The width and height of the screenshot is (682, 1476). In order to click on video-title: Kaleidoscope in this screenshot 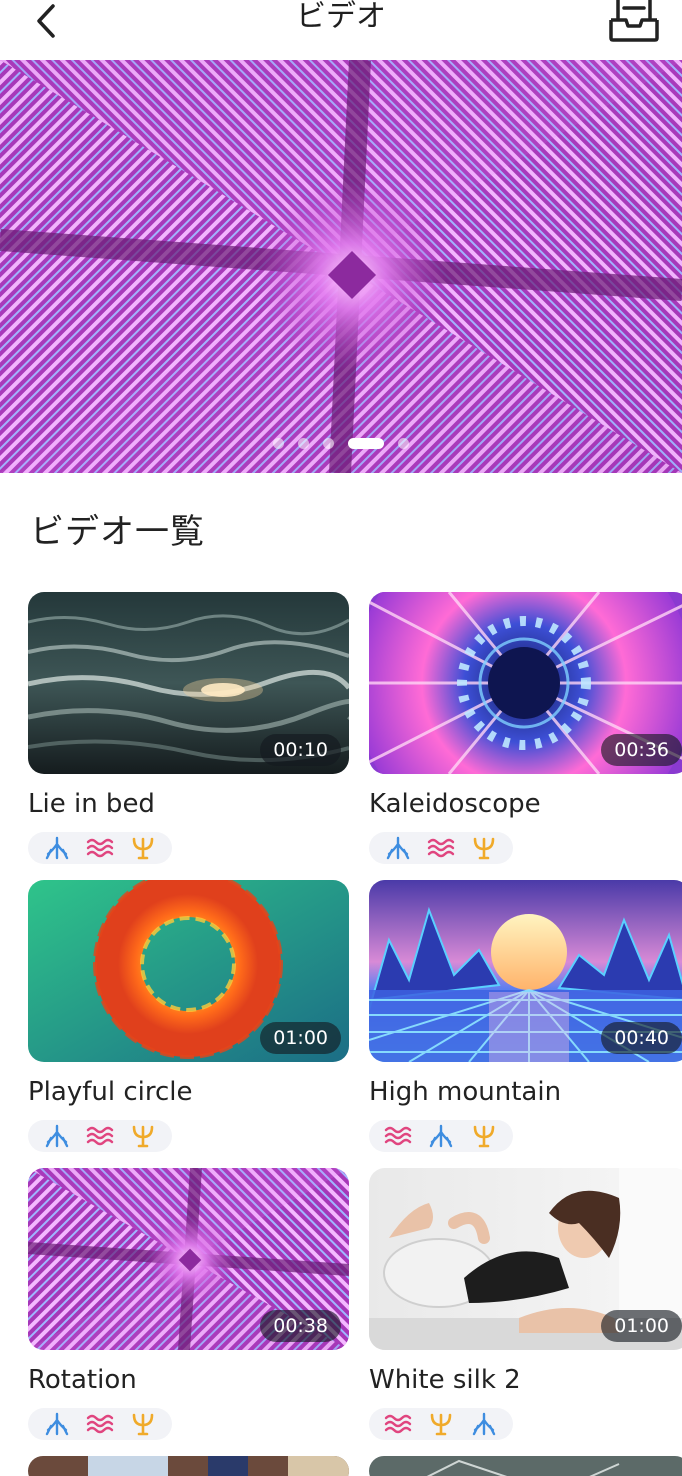, I will do `click(525, 804)`.